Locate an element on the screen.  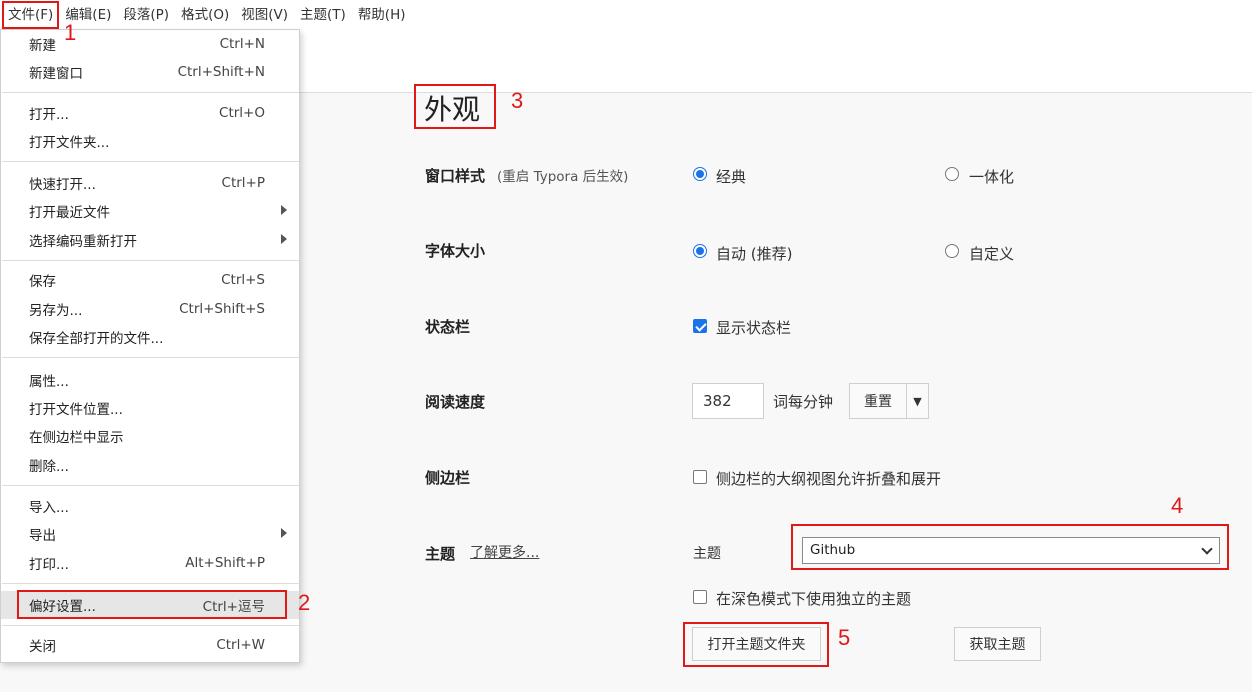
menu-view: 视图(V) is located at coordinates (264, 15).